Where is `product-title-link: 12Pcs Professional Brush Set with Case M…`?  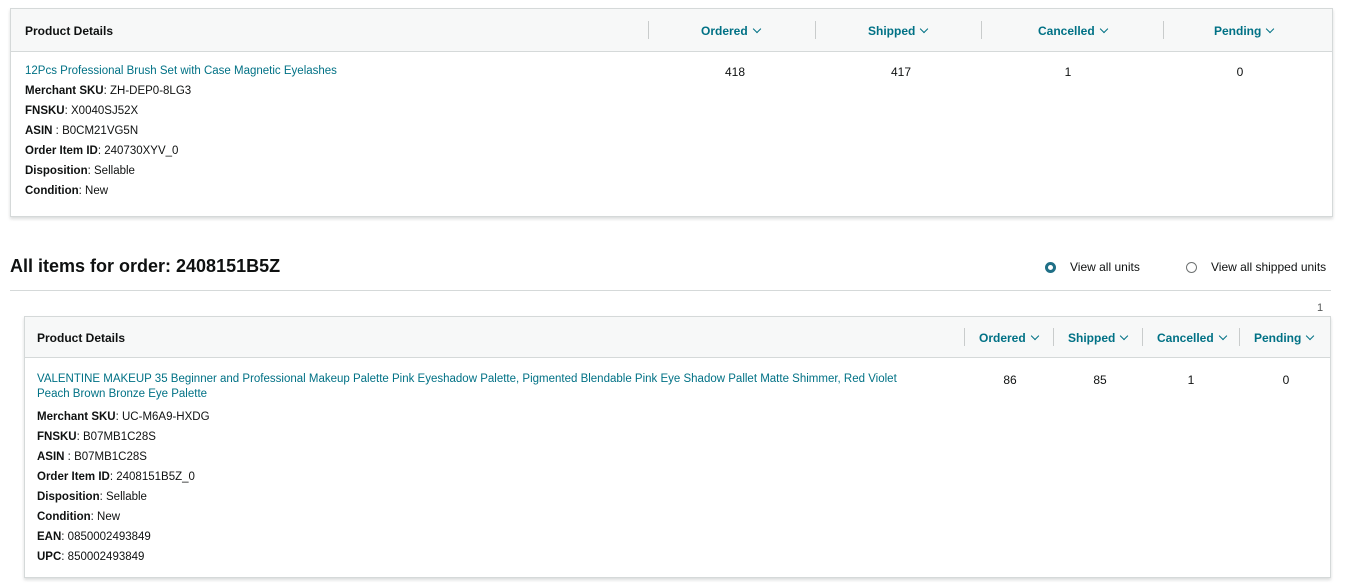 product-title-link: 12Pcs Professional Brush Set with Case M… is located at coordinates (181, 71).